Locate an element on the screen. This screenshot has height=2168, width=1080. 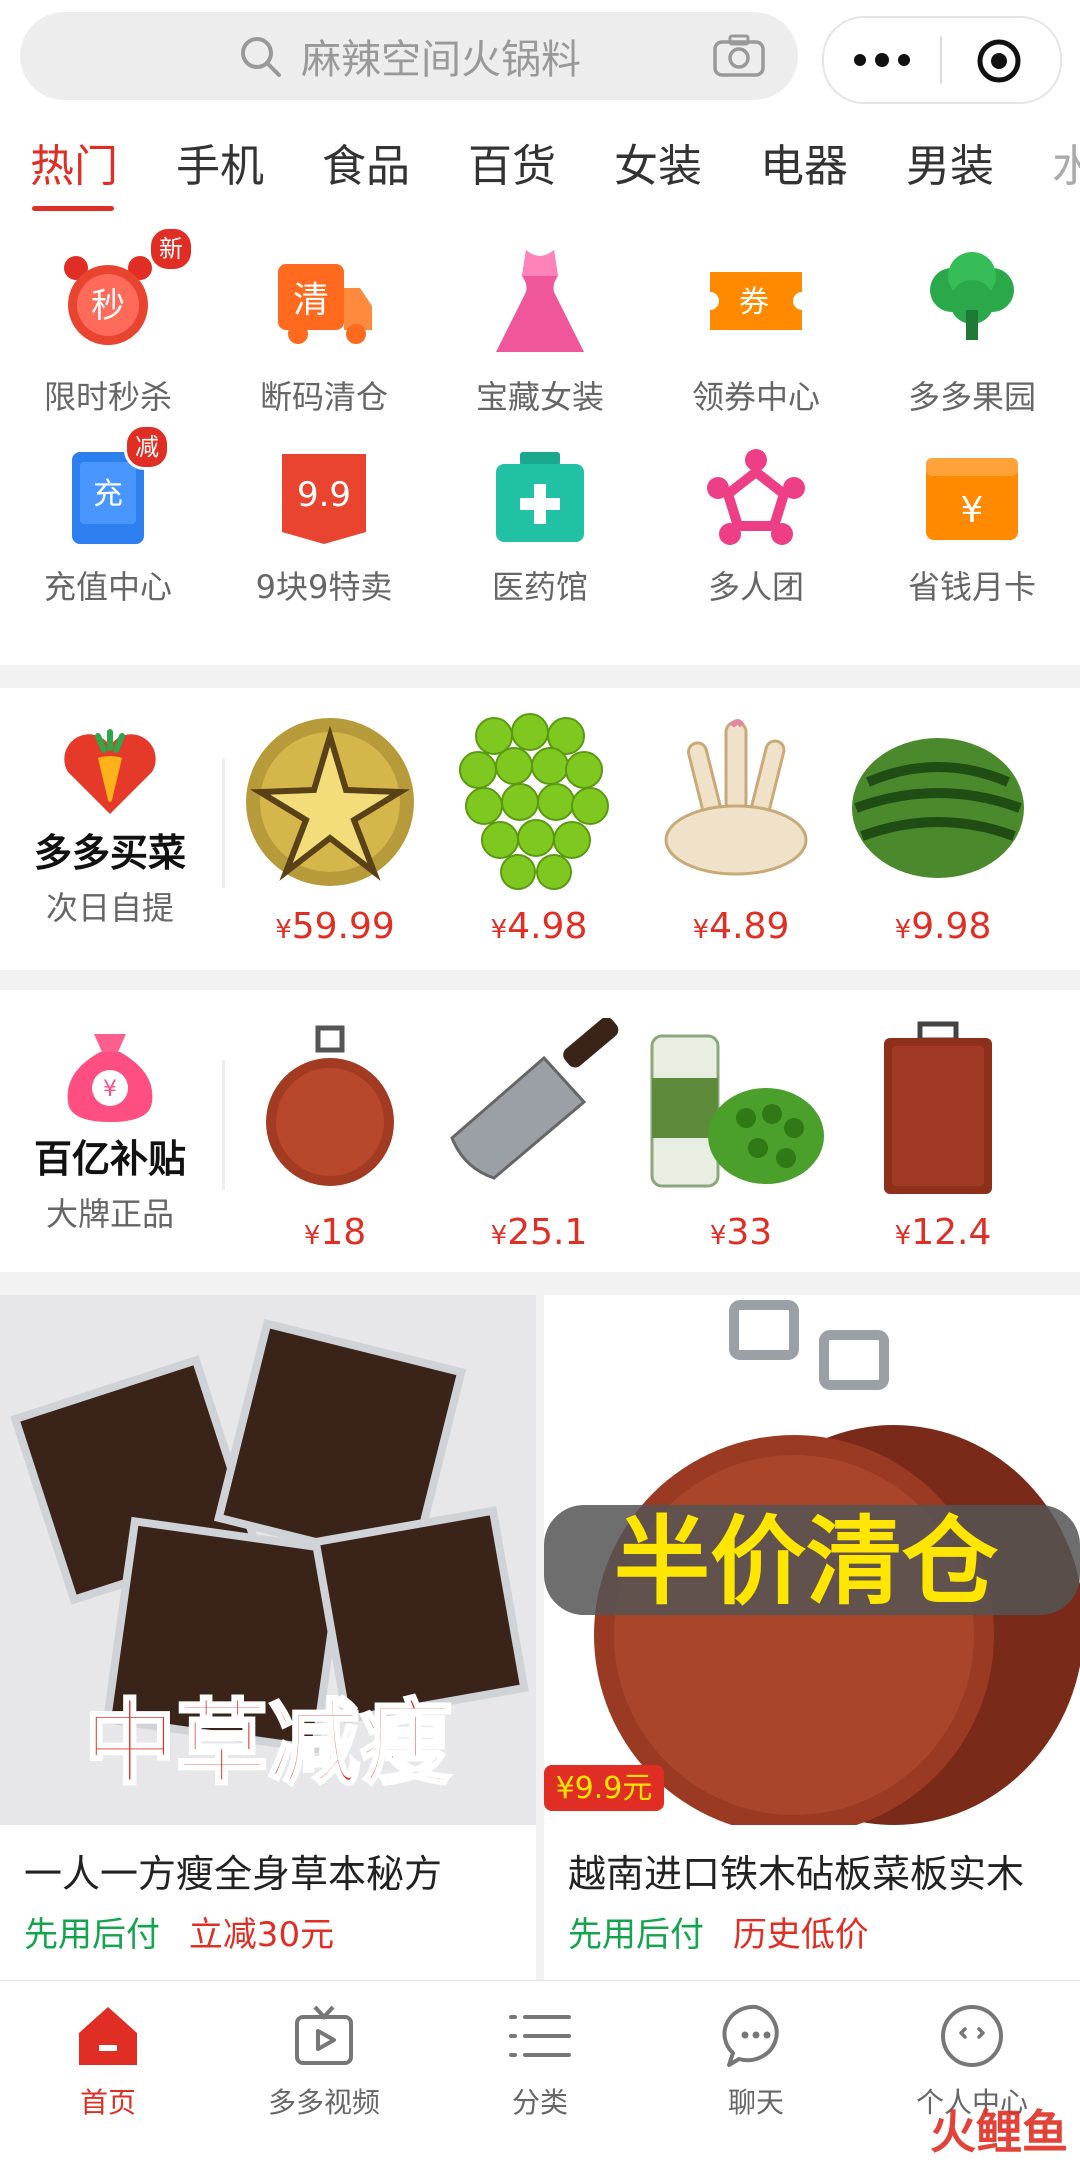
watermelon-image is located at coordinates (938, 808).